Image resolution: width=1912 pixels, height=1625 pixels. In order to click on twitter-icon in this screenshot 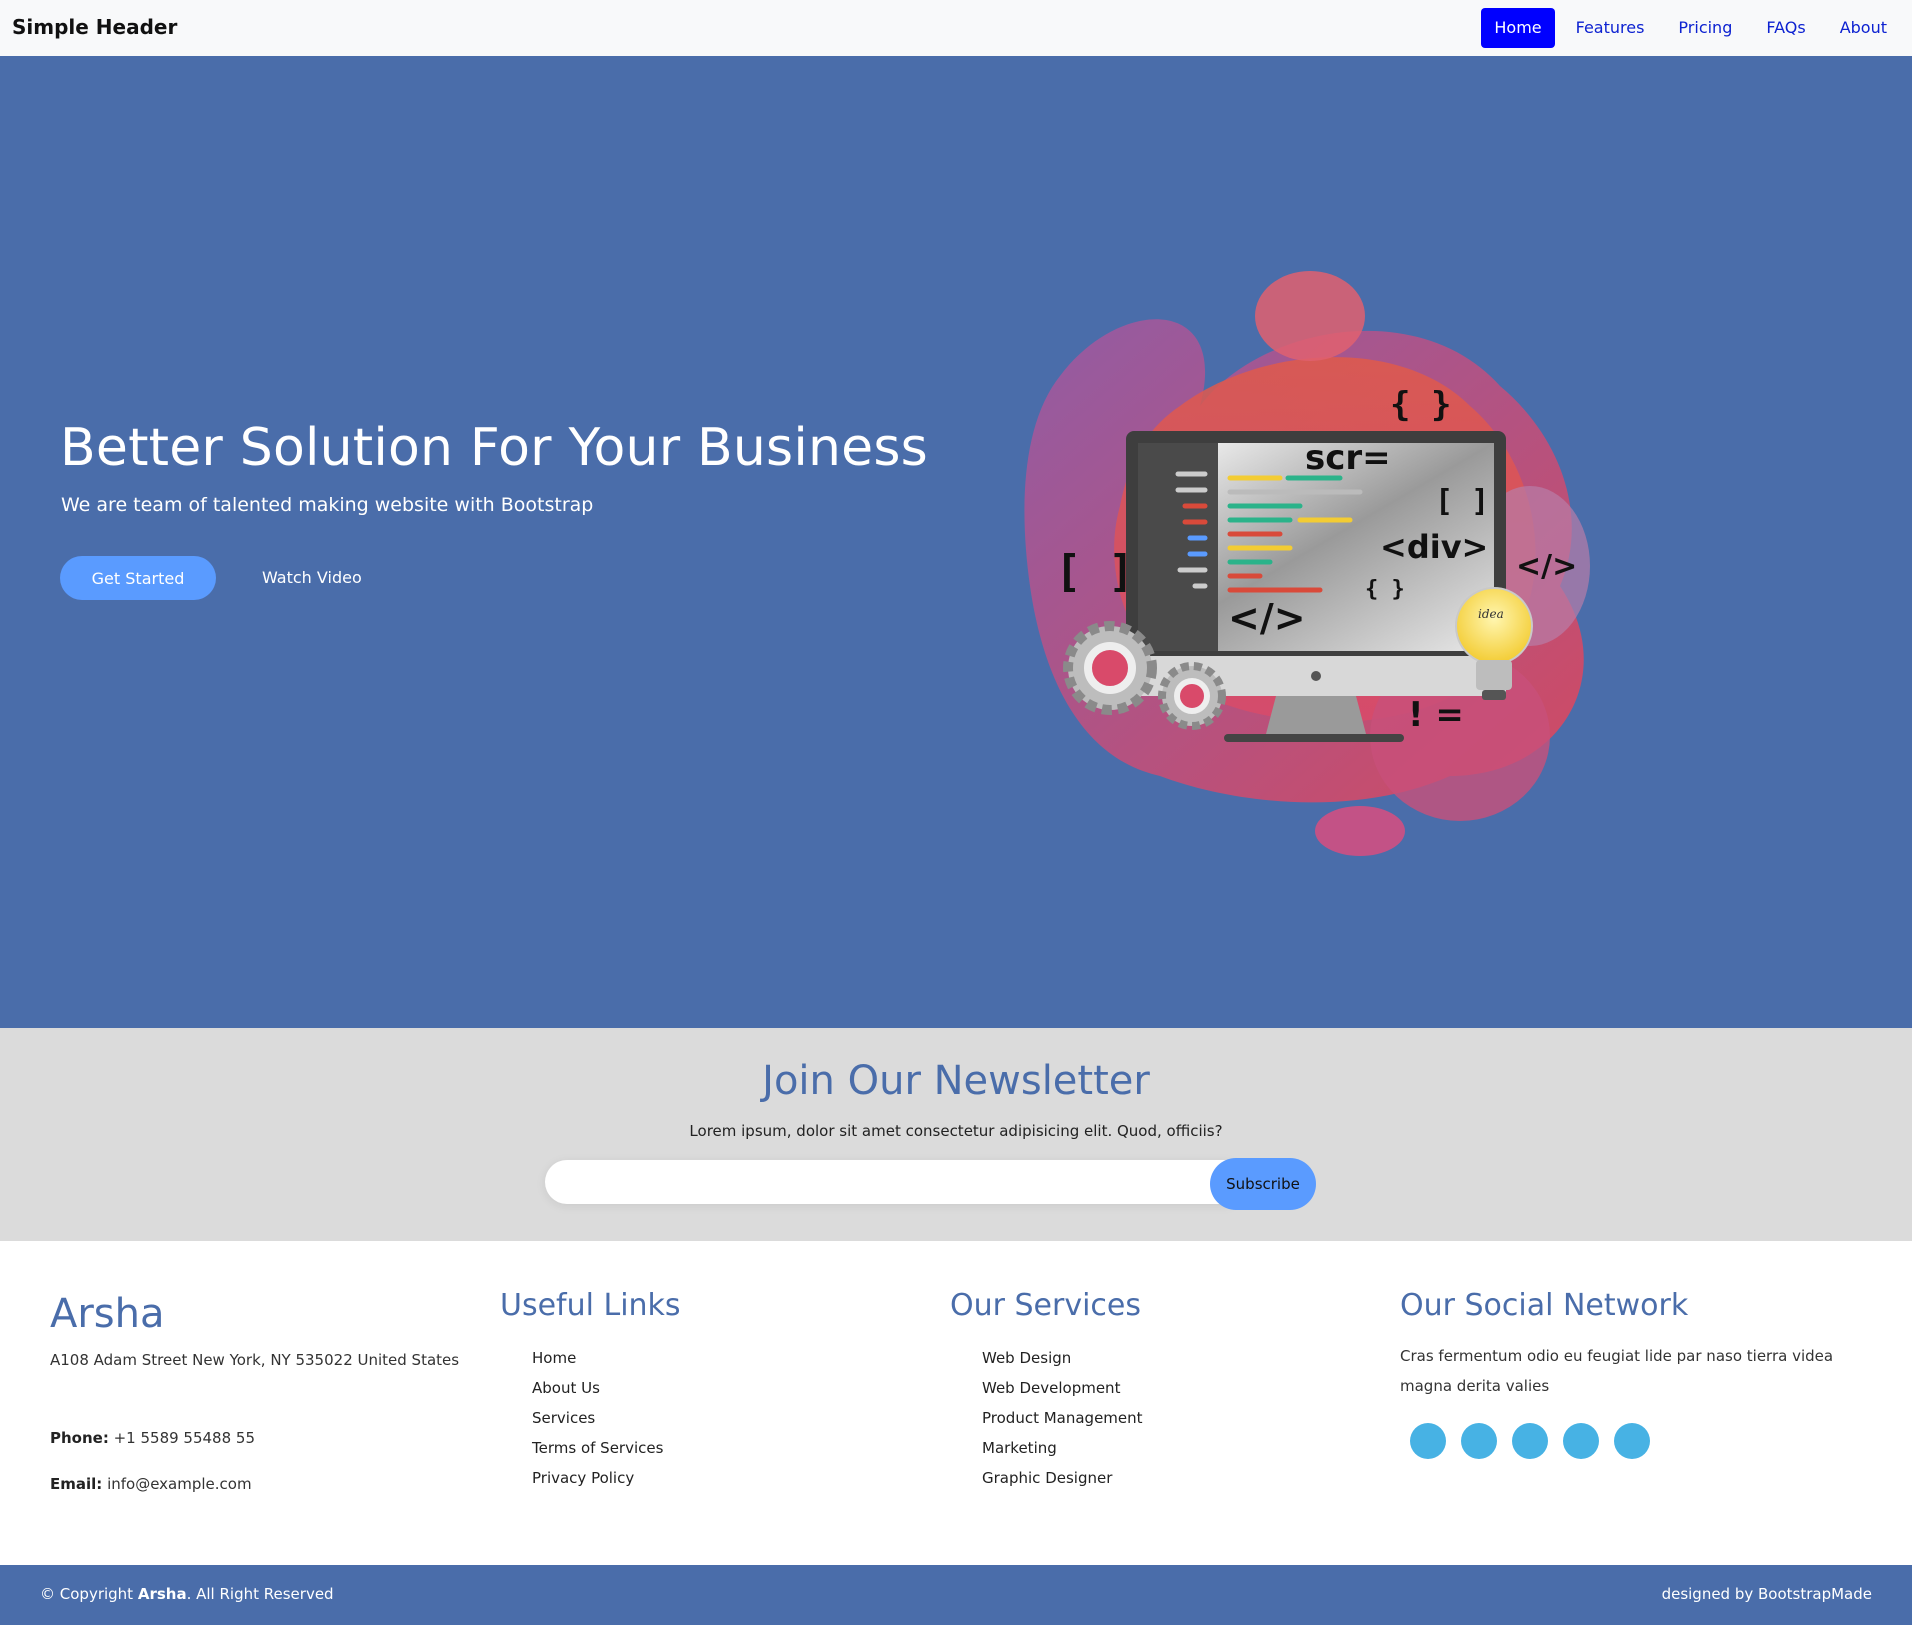, I will do `click(1428, 1441)`.